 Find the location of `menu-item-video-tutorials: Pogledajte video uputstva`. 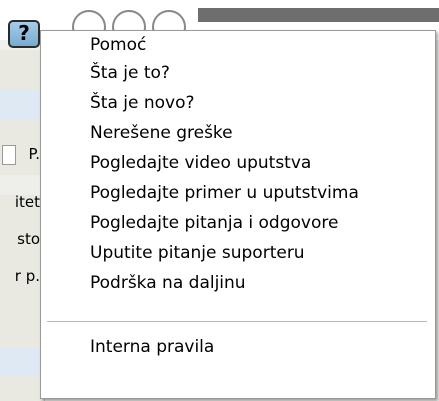

menu-item-video-tutorials: Pogledajte video uputstva is located at coordinates (200, 167).